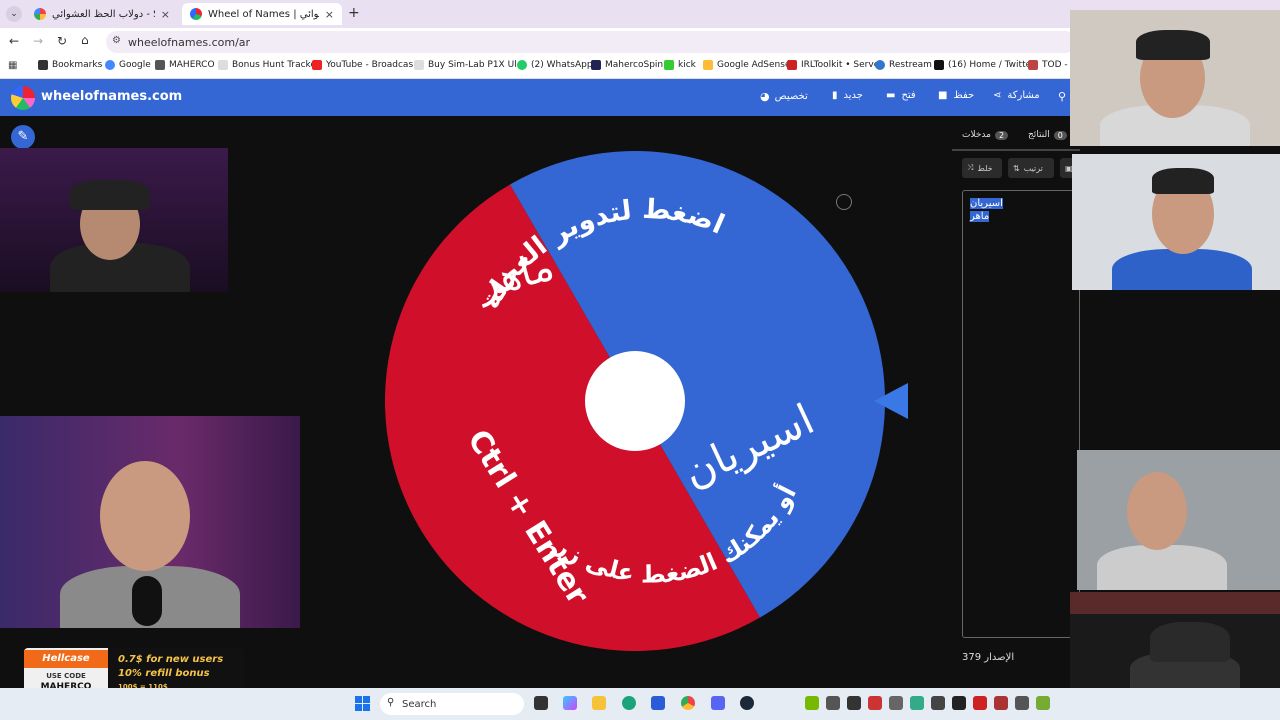 The image size is (1280, 720). I want to click on webcam-top-left, so click(114, 220).